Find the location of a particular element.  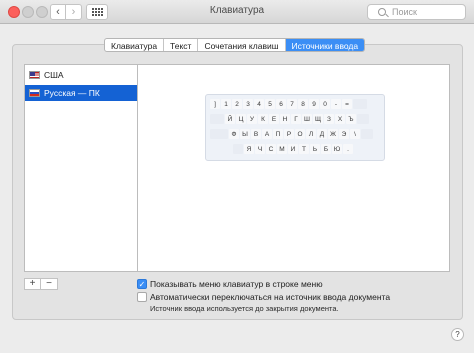

keyboard-key: О is located at coordinates (300, 134).